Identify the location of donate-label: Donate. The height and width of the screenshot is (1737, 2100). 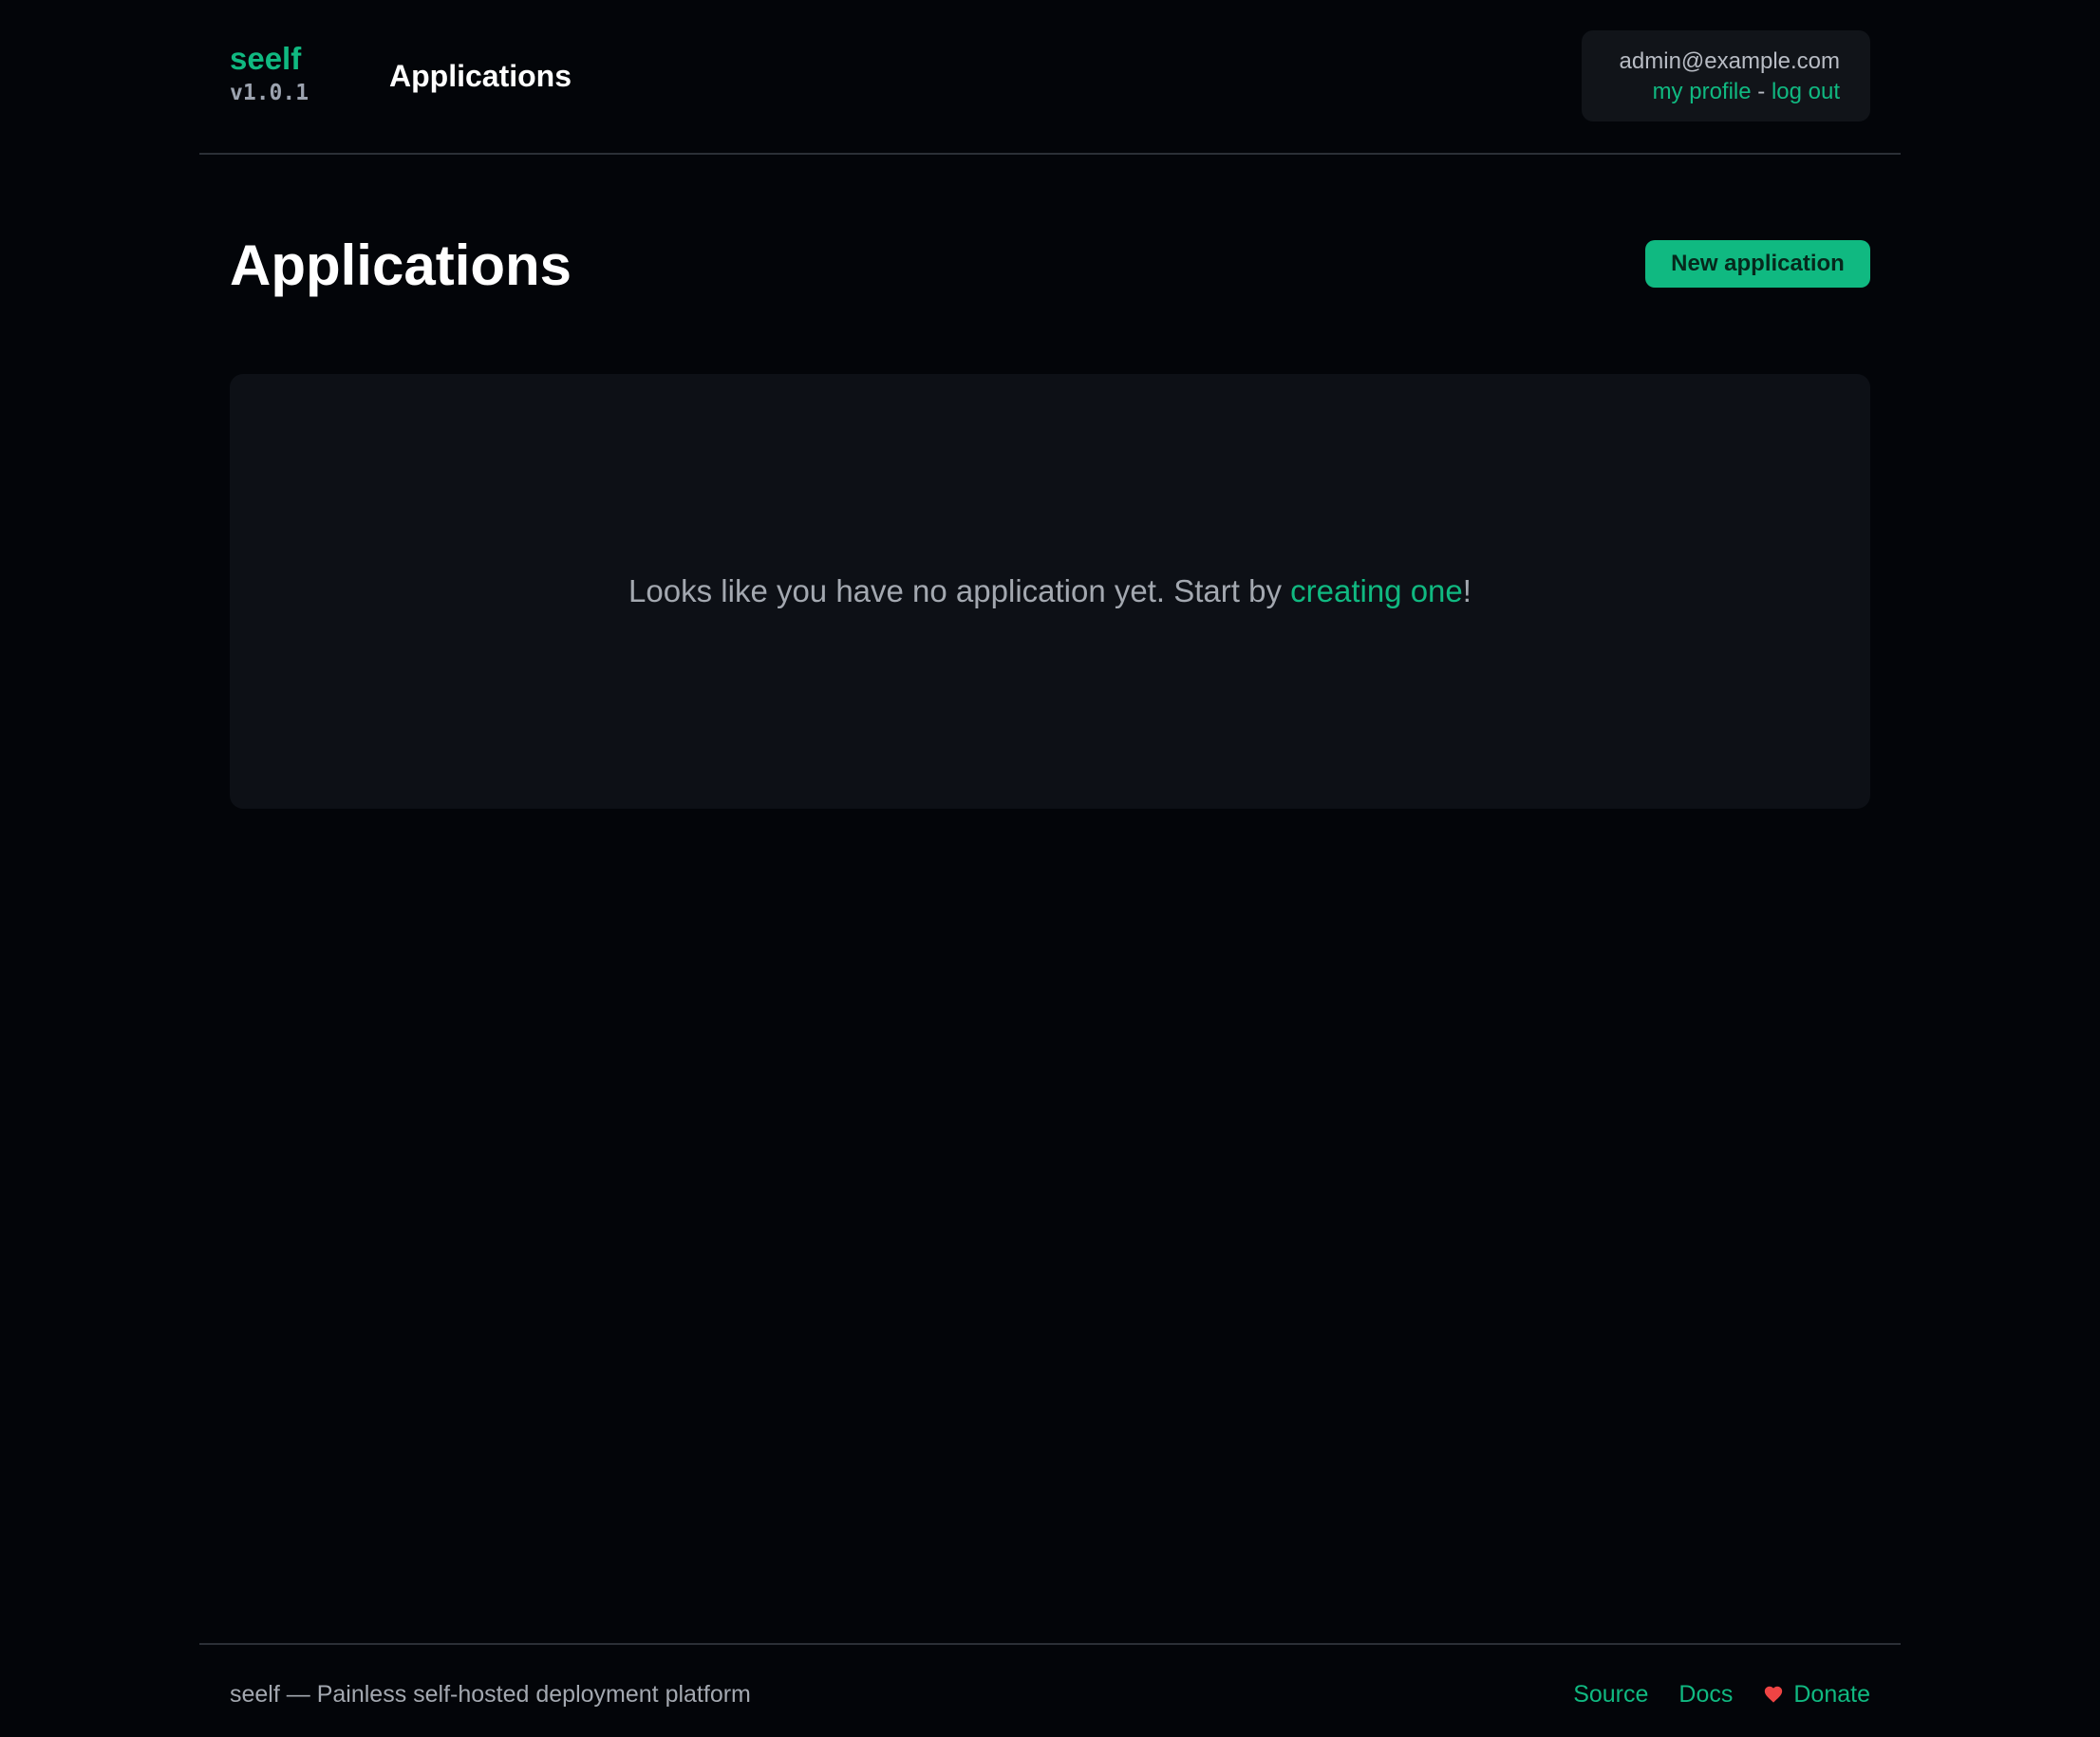
(1831, 1694).